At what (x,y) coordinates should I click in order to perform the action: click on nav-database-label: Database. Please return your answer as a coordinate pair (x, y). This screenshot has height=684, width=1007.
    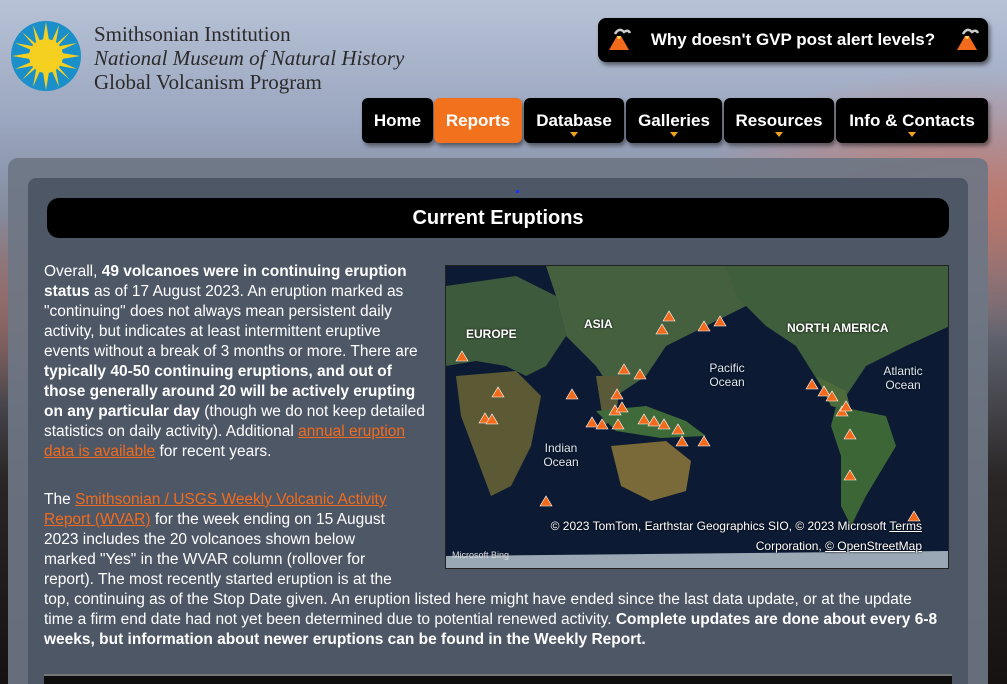
    Looking at the image, I should click on (574, 120).